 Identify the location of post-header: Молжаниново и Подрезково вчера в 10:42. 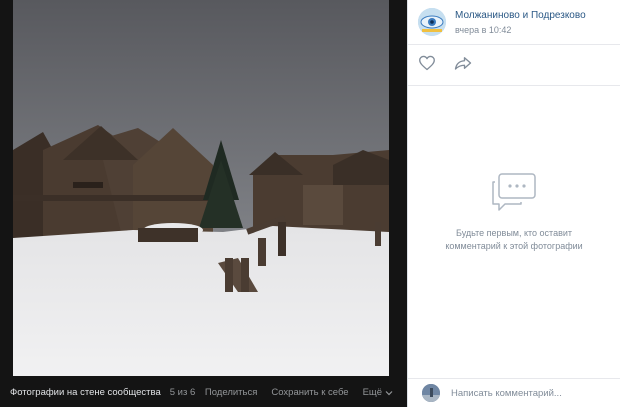
(514, 22).